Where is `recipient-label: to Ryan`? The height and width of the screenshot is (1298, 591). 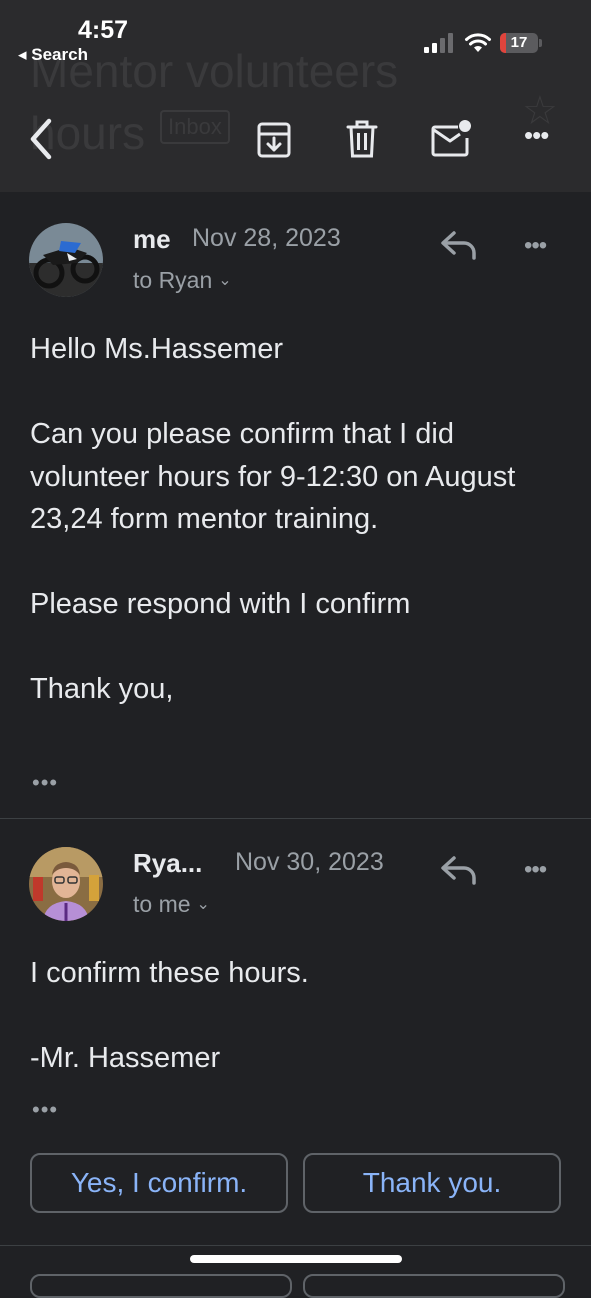 recipient-label: to Ryan is located at coordinates (173, 280).